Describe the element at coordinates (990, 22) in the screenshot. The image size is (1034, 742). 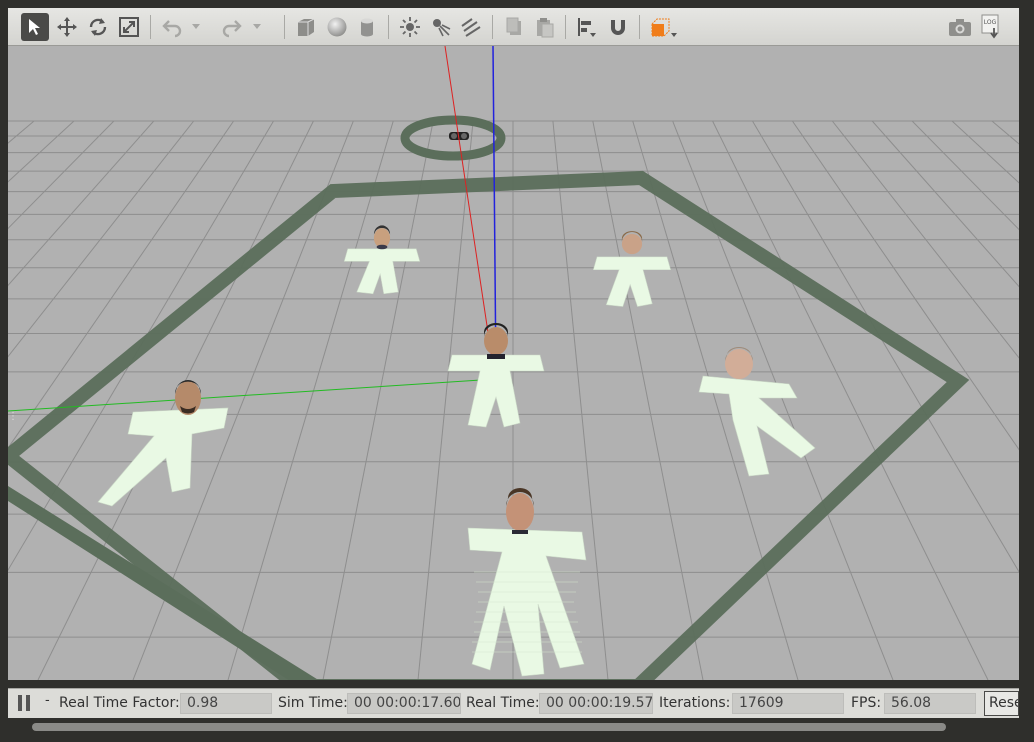
I see `log-label: LOG` at that location.